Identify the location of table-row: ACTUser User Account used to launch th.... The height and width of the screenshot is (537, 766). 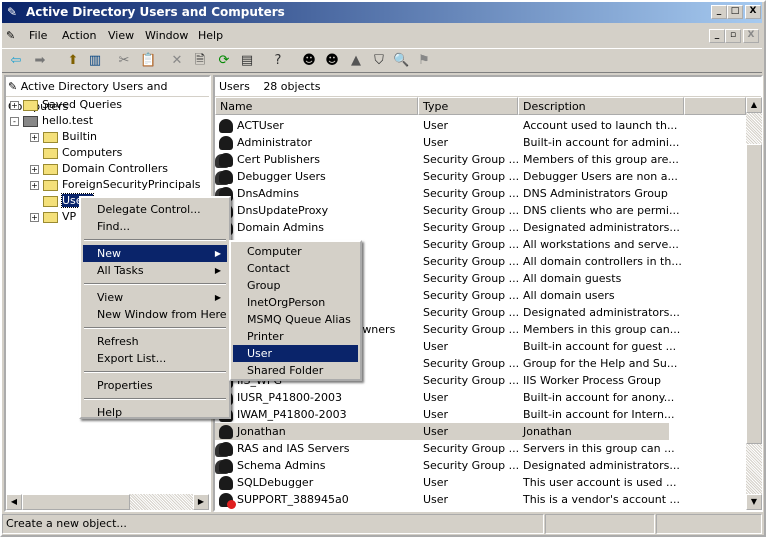
(446, 125).